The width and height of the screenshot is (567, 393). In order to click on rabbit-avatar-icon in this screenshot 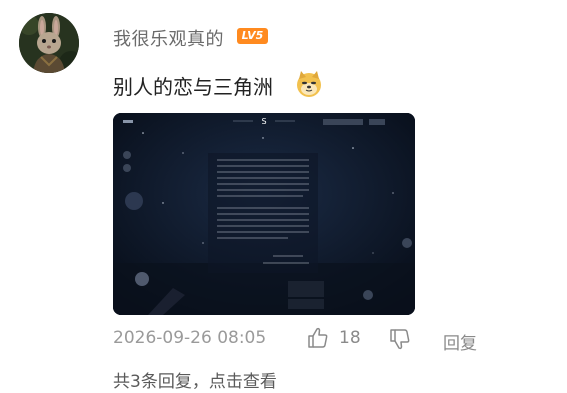, I will do `click(49, 43)`.